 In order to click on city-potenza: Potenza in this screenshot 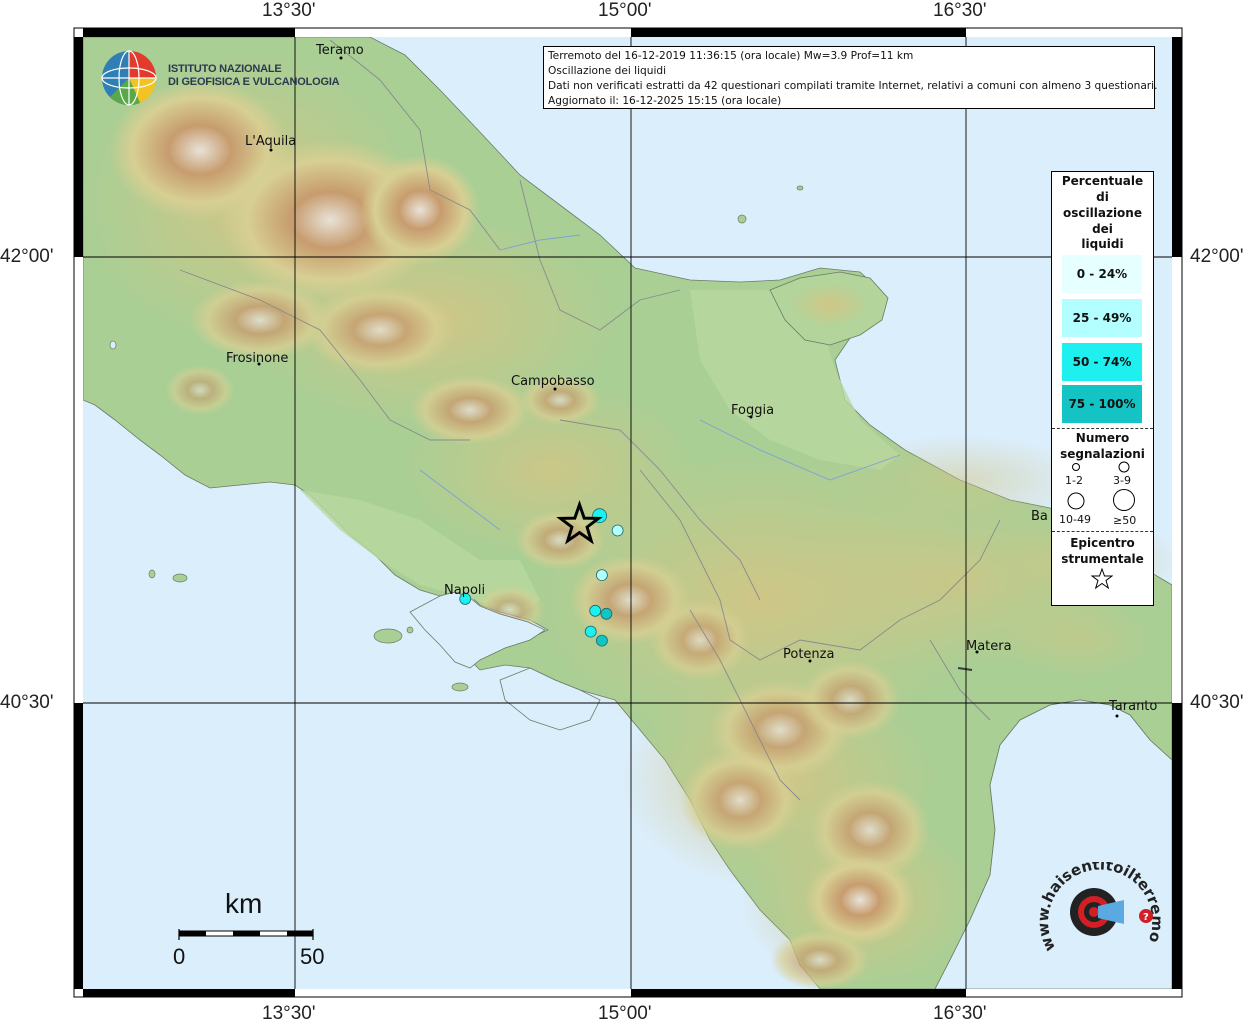, I will do `click(809, 654)`.